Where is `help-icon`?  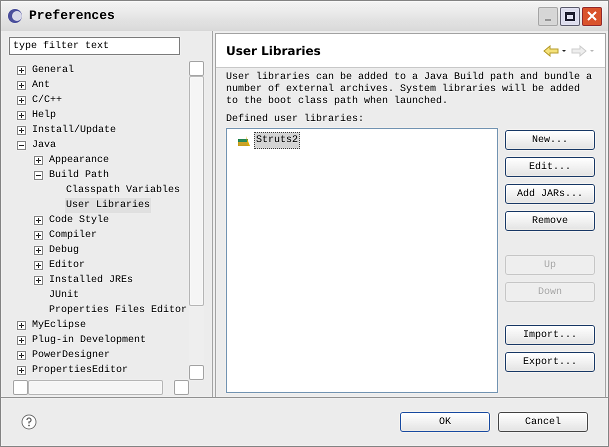
help-icon is located at coordinates (29, 422).